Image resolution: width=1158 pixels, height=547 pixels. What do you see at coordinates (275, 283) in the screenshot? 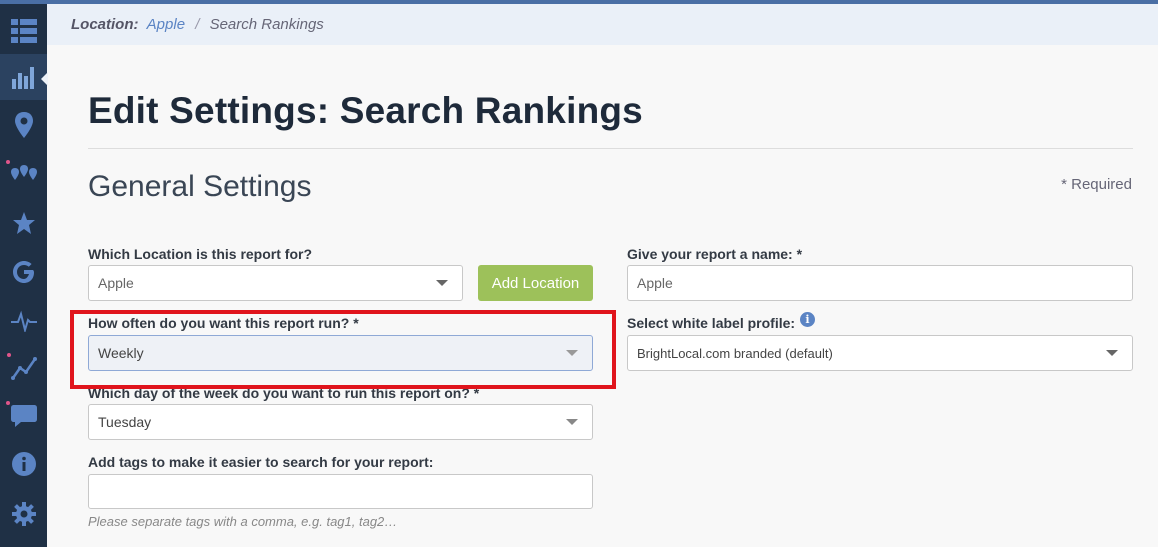
I see `location-select: Apple` at bounding box center [275, 283].